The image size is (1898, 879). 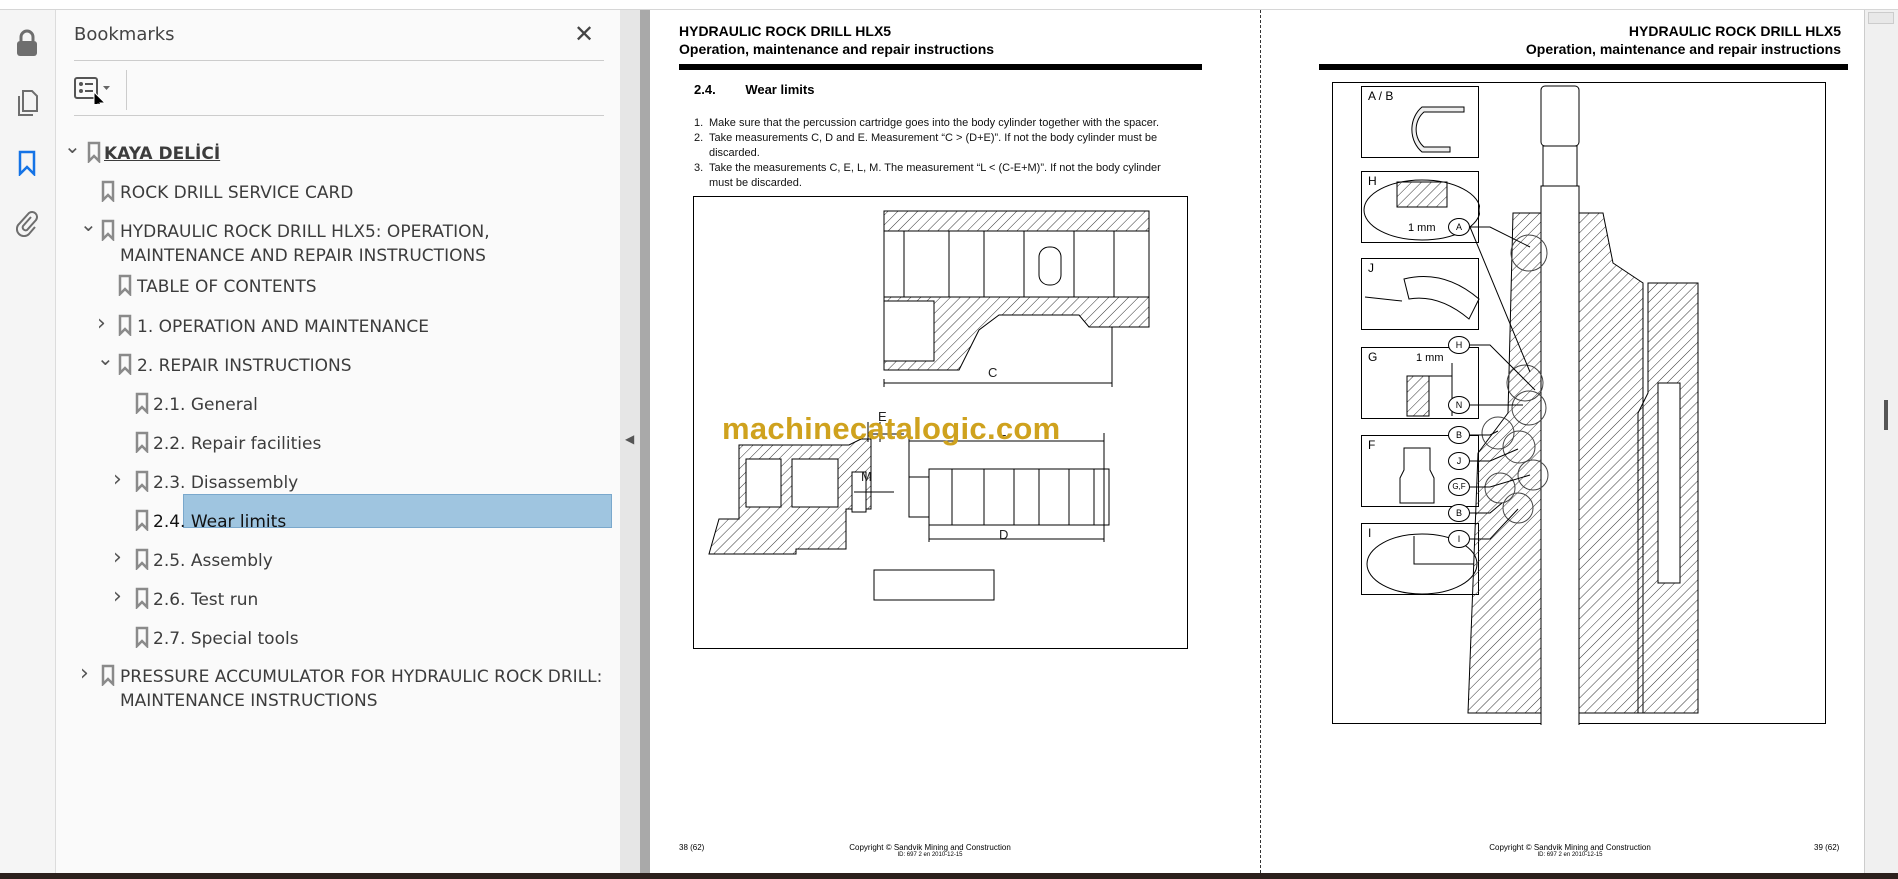 I want to click on scrollbar-thumb, so click(x=1886, y=415).